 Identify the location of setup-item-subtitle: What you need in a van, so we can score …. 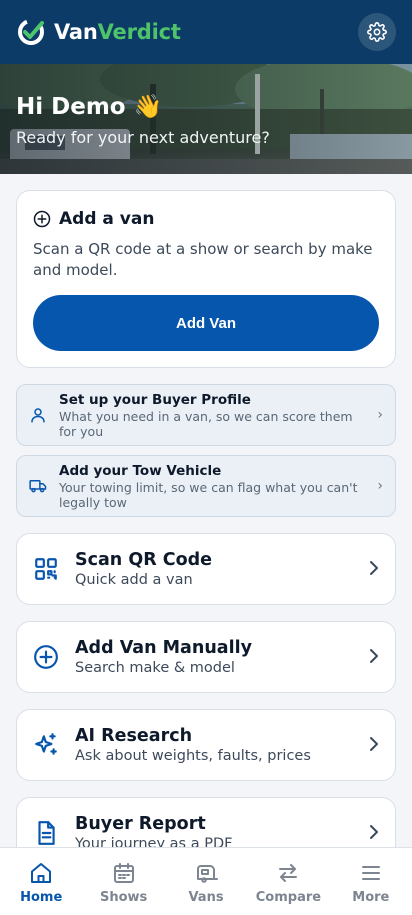
(206, 423).